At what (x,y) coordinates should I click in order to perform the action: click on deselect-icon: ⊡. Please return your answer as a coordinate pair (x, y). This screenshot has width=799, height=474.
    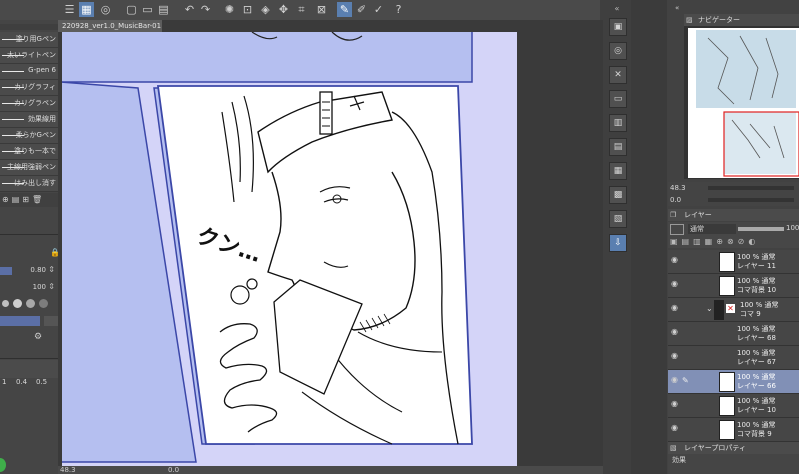
    Looking at the image, I should click on (247, 9).